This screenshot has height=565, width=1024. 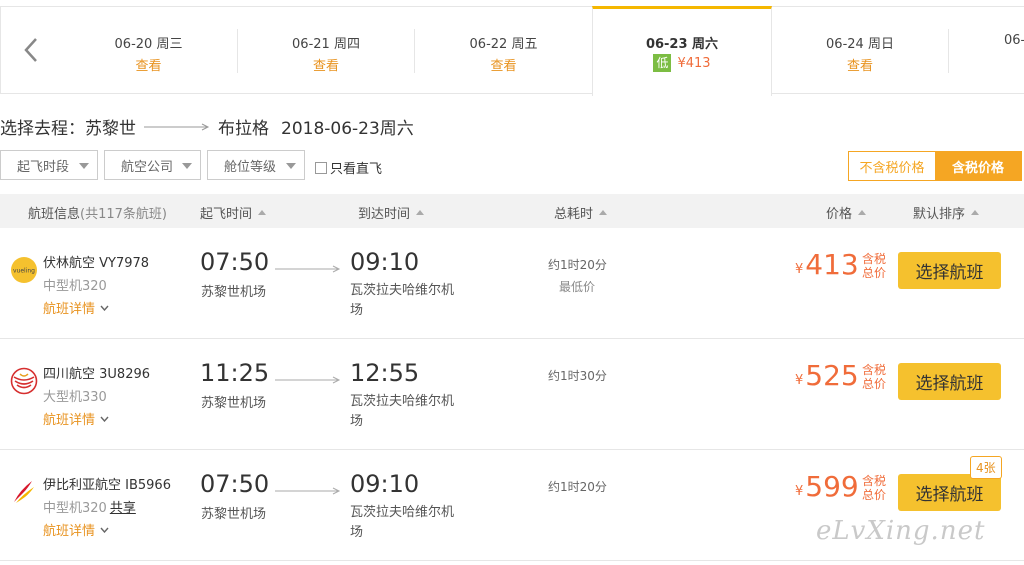 I want to click on header-departure: 起飞时间, so click(x=233, y=212).